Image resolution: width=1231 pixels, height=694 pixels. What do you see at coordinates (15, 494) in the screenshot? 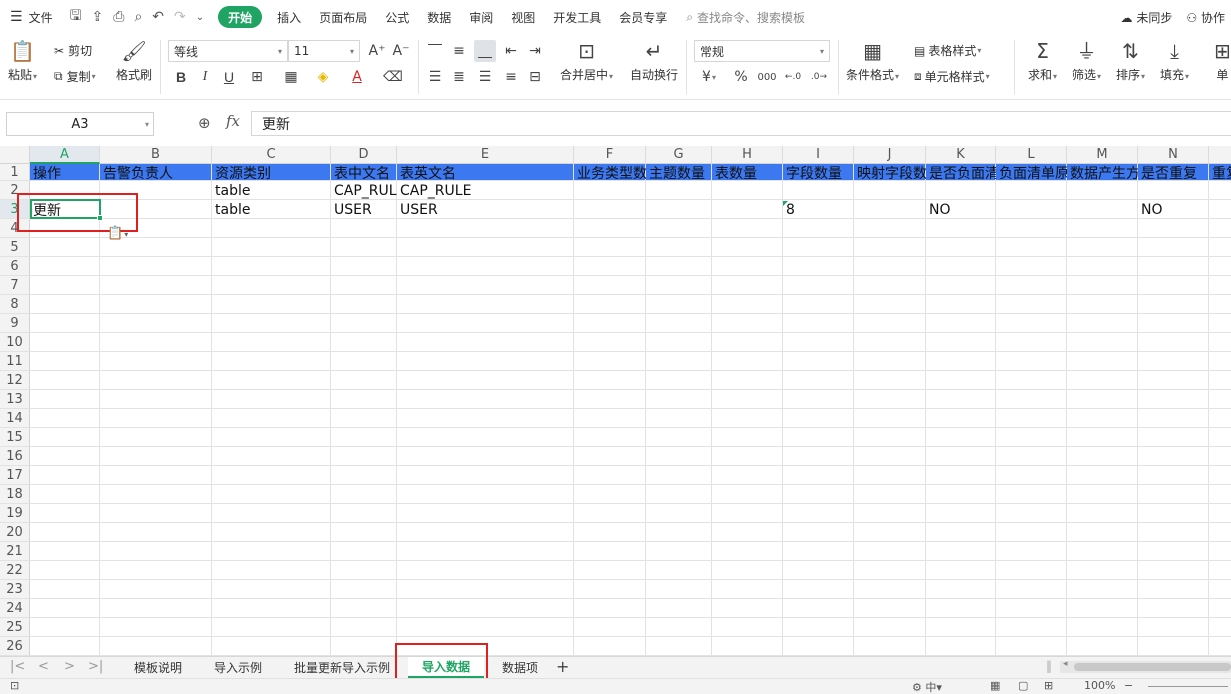
I see `row-header: 18` at bounding box center [15, 494].